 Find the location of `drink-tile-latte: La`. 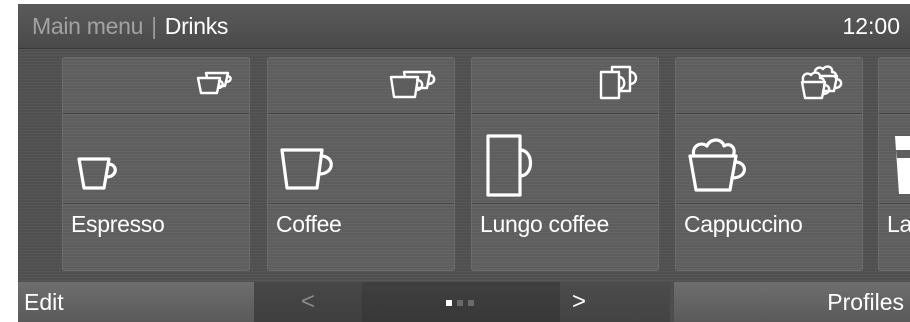

drink-tile-latte: La is located at coordinates (894, 164).